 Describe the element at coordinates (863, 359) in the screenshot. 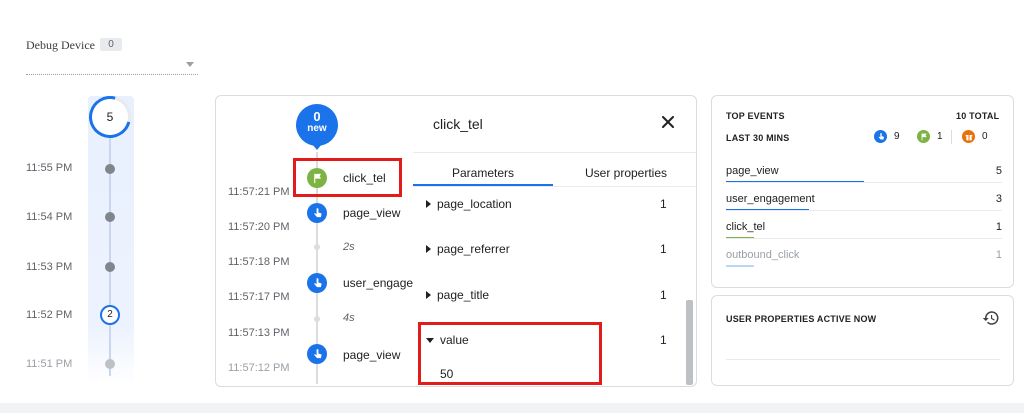

I see `user-properties-divider` at that location.